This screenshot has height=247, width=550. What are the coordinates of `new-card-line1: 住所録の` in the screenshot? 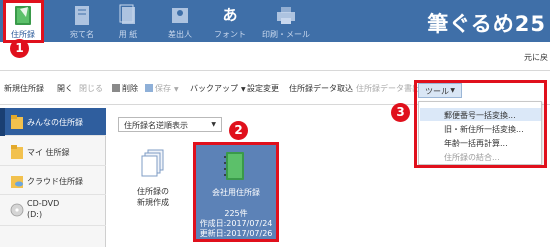 It's located at (153, 191).